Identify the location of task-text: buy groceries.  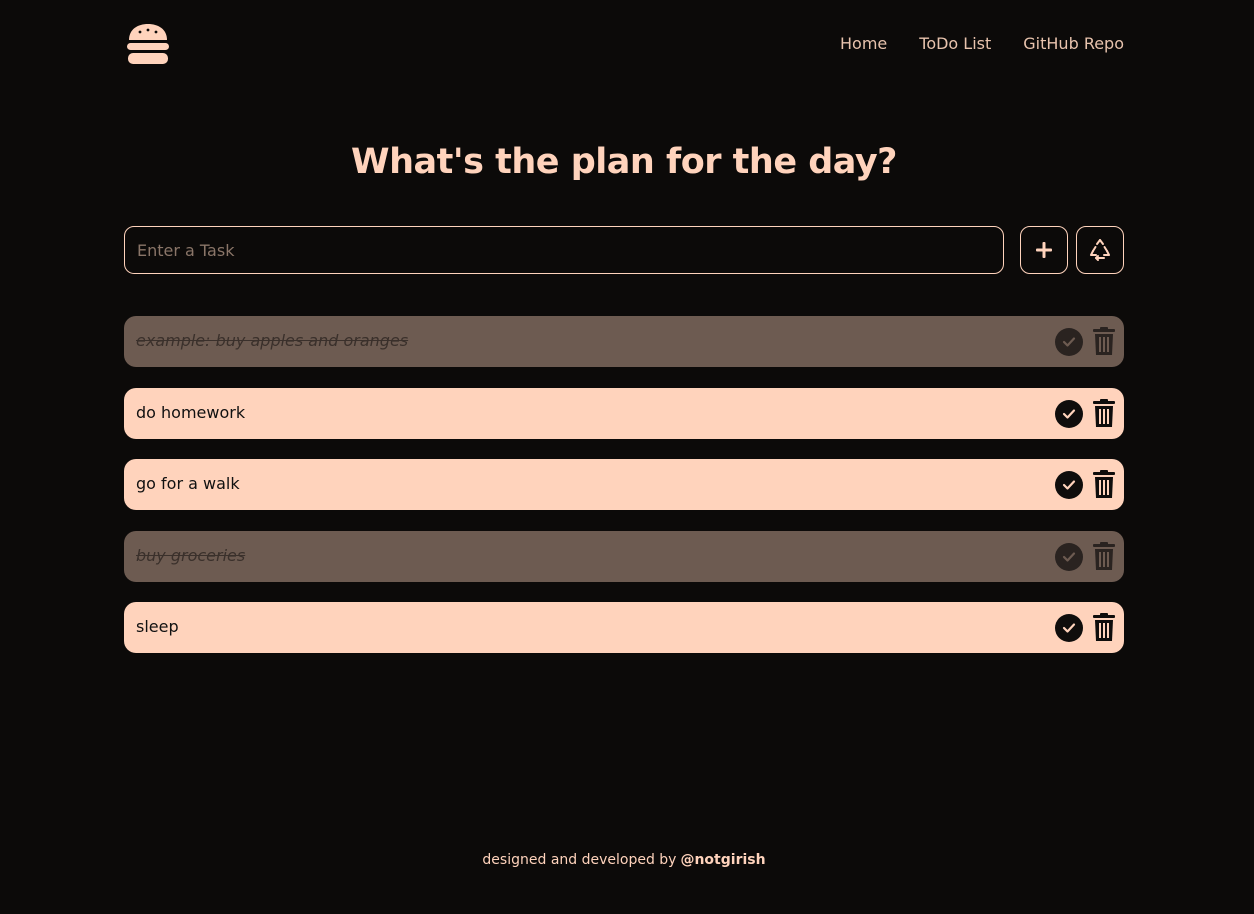
(191, 555).